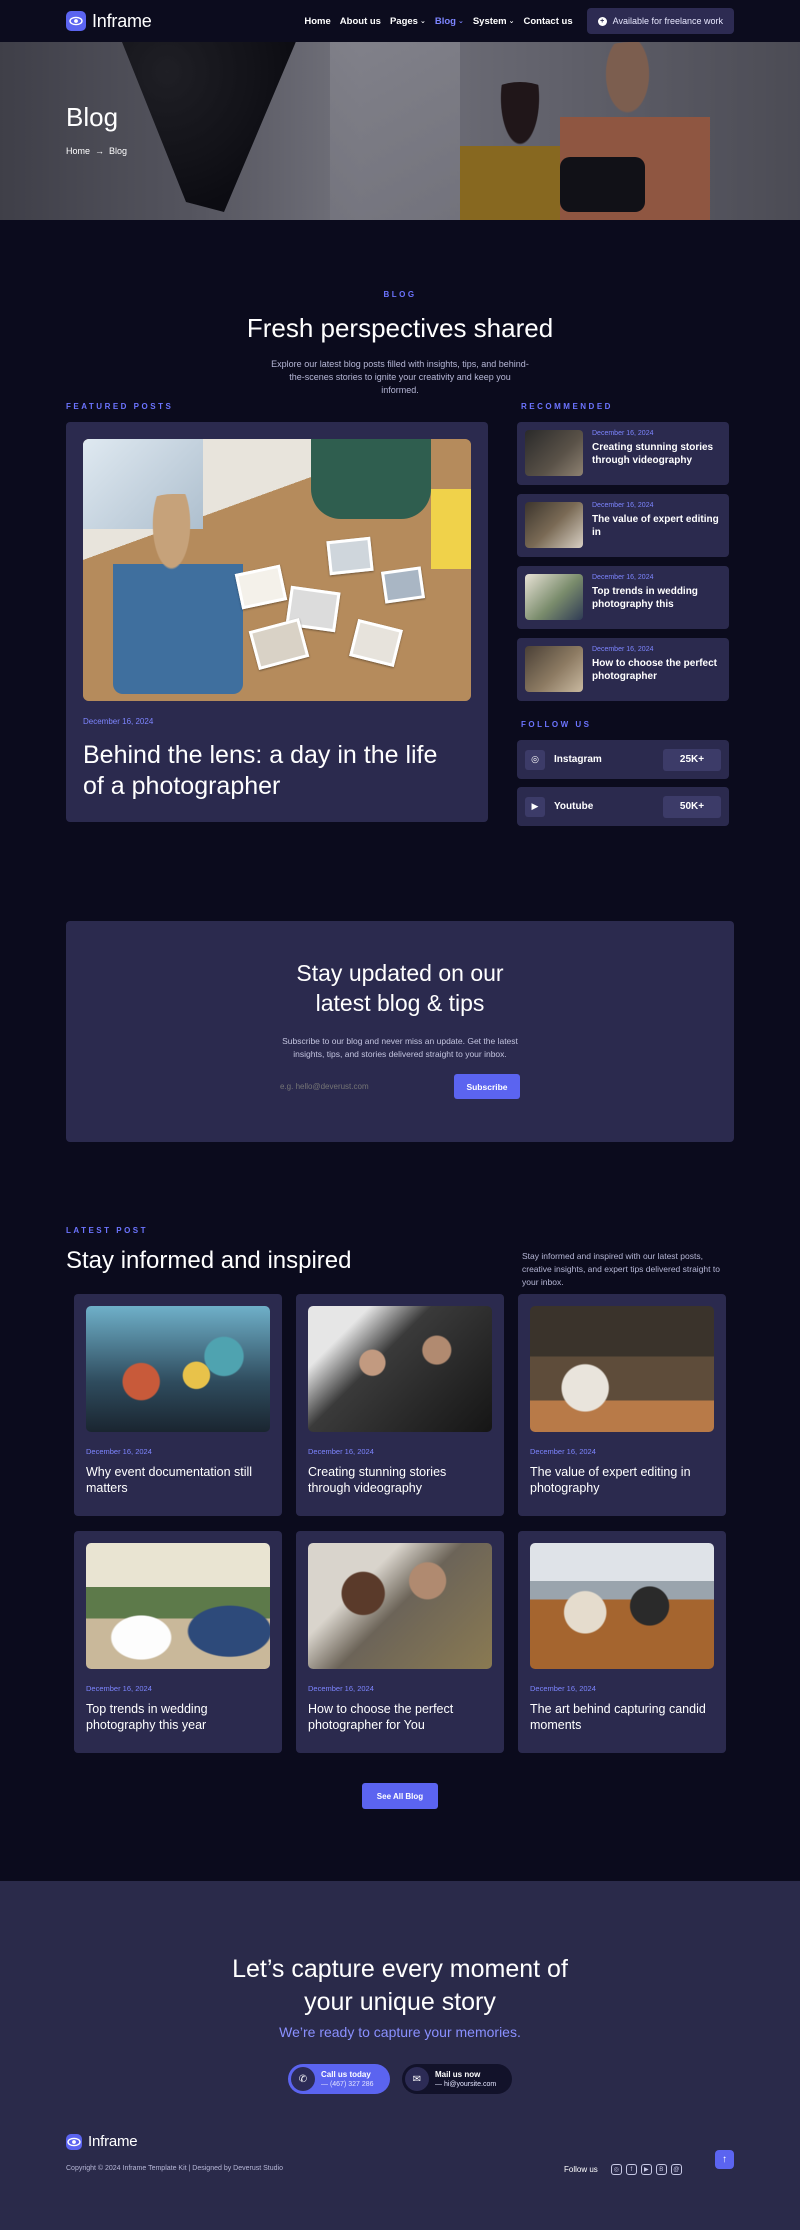 The image size is (800, 2230). What do you see at coordinates (724, 2159) in the screenshot?
I see `back-to-top-button: ↑` at bounding box center [724, 2159].